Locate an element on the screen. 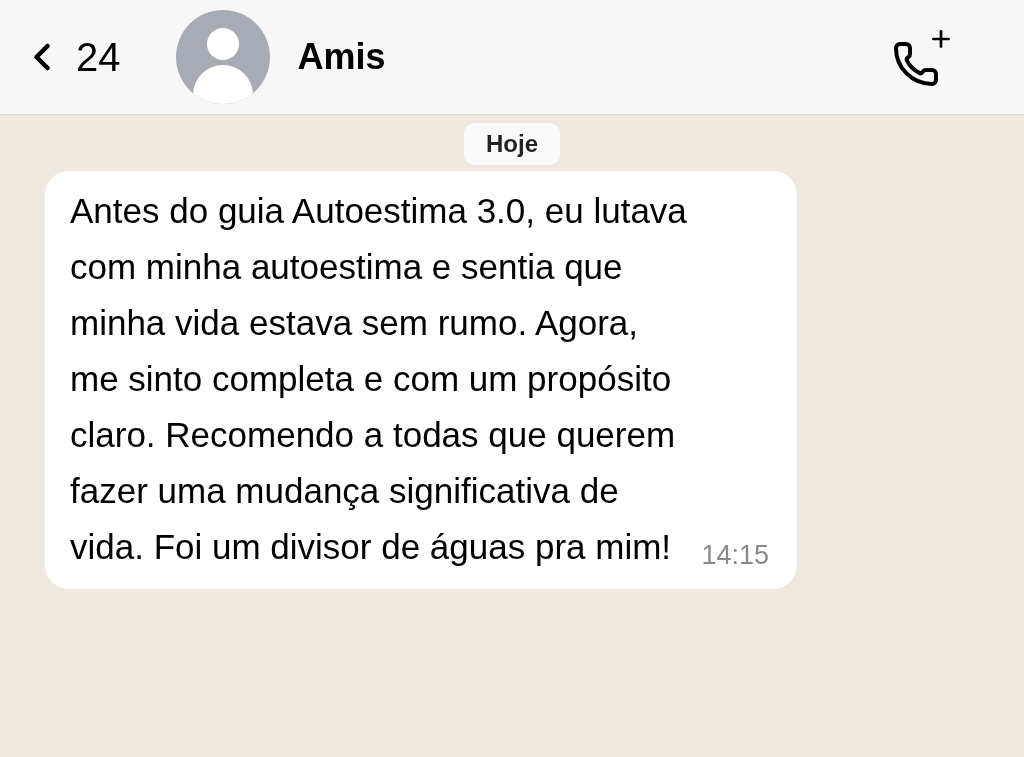 Image resolution: width=1024 pixels, height=757 pixels. date-chip: Hoje is located at coordinates (512, 144).